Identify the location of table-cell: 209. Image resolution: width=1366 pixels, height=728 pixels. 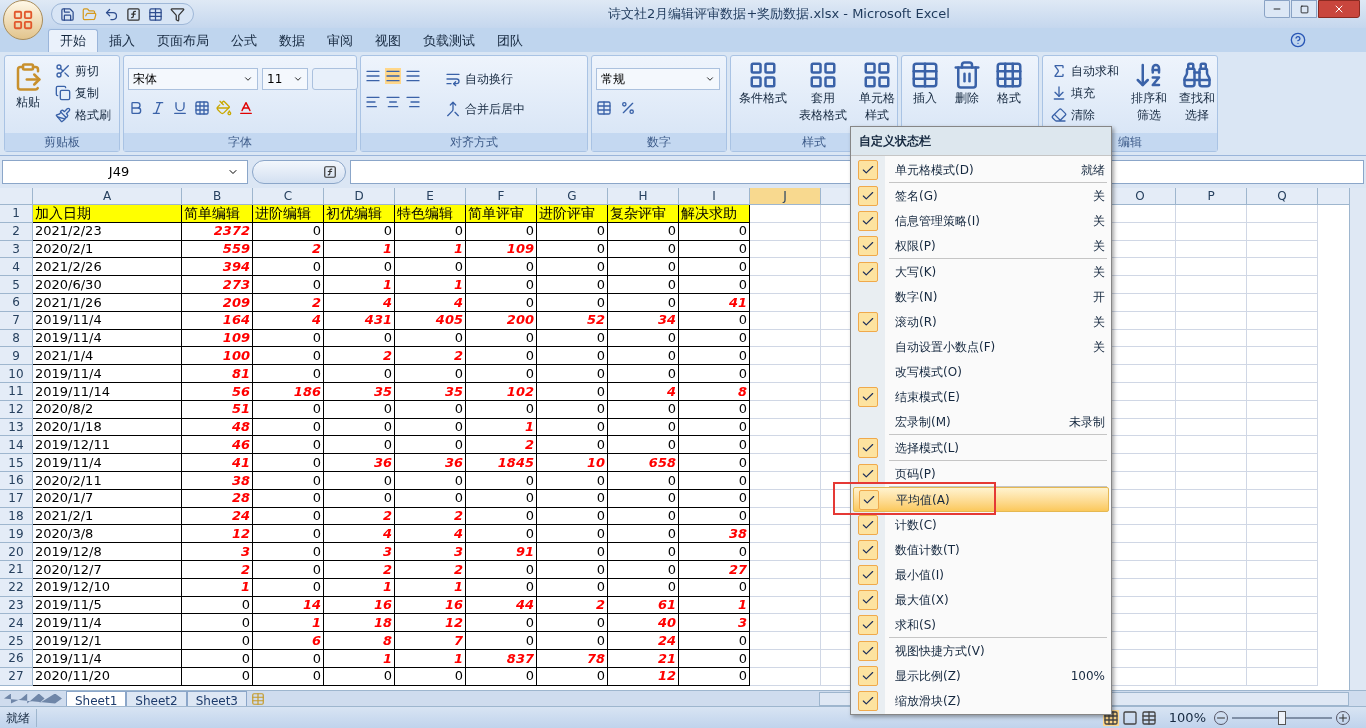
(217, 303).